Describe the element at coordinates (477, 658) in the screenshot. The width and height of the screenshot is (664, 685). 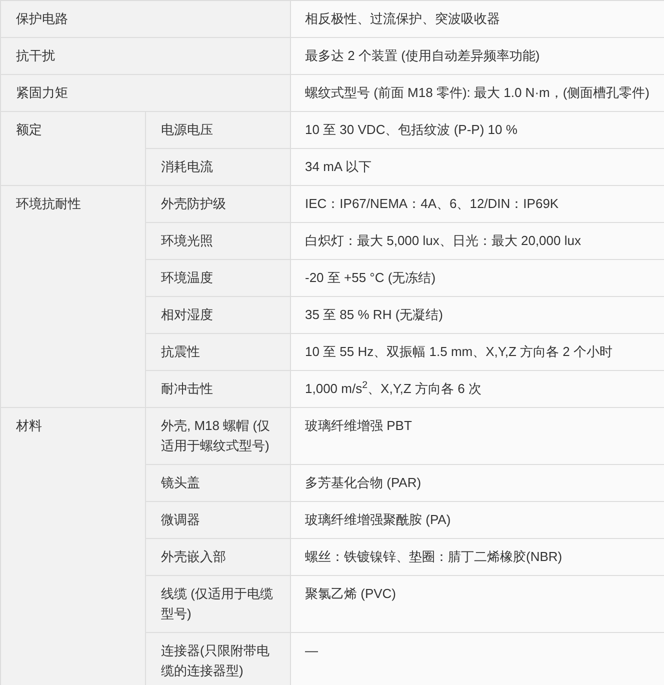
I see `row-value: —` at that location.